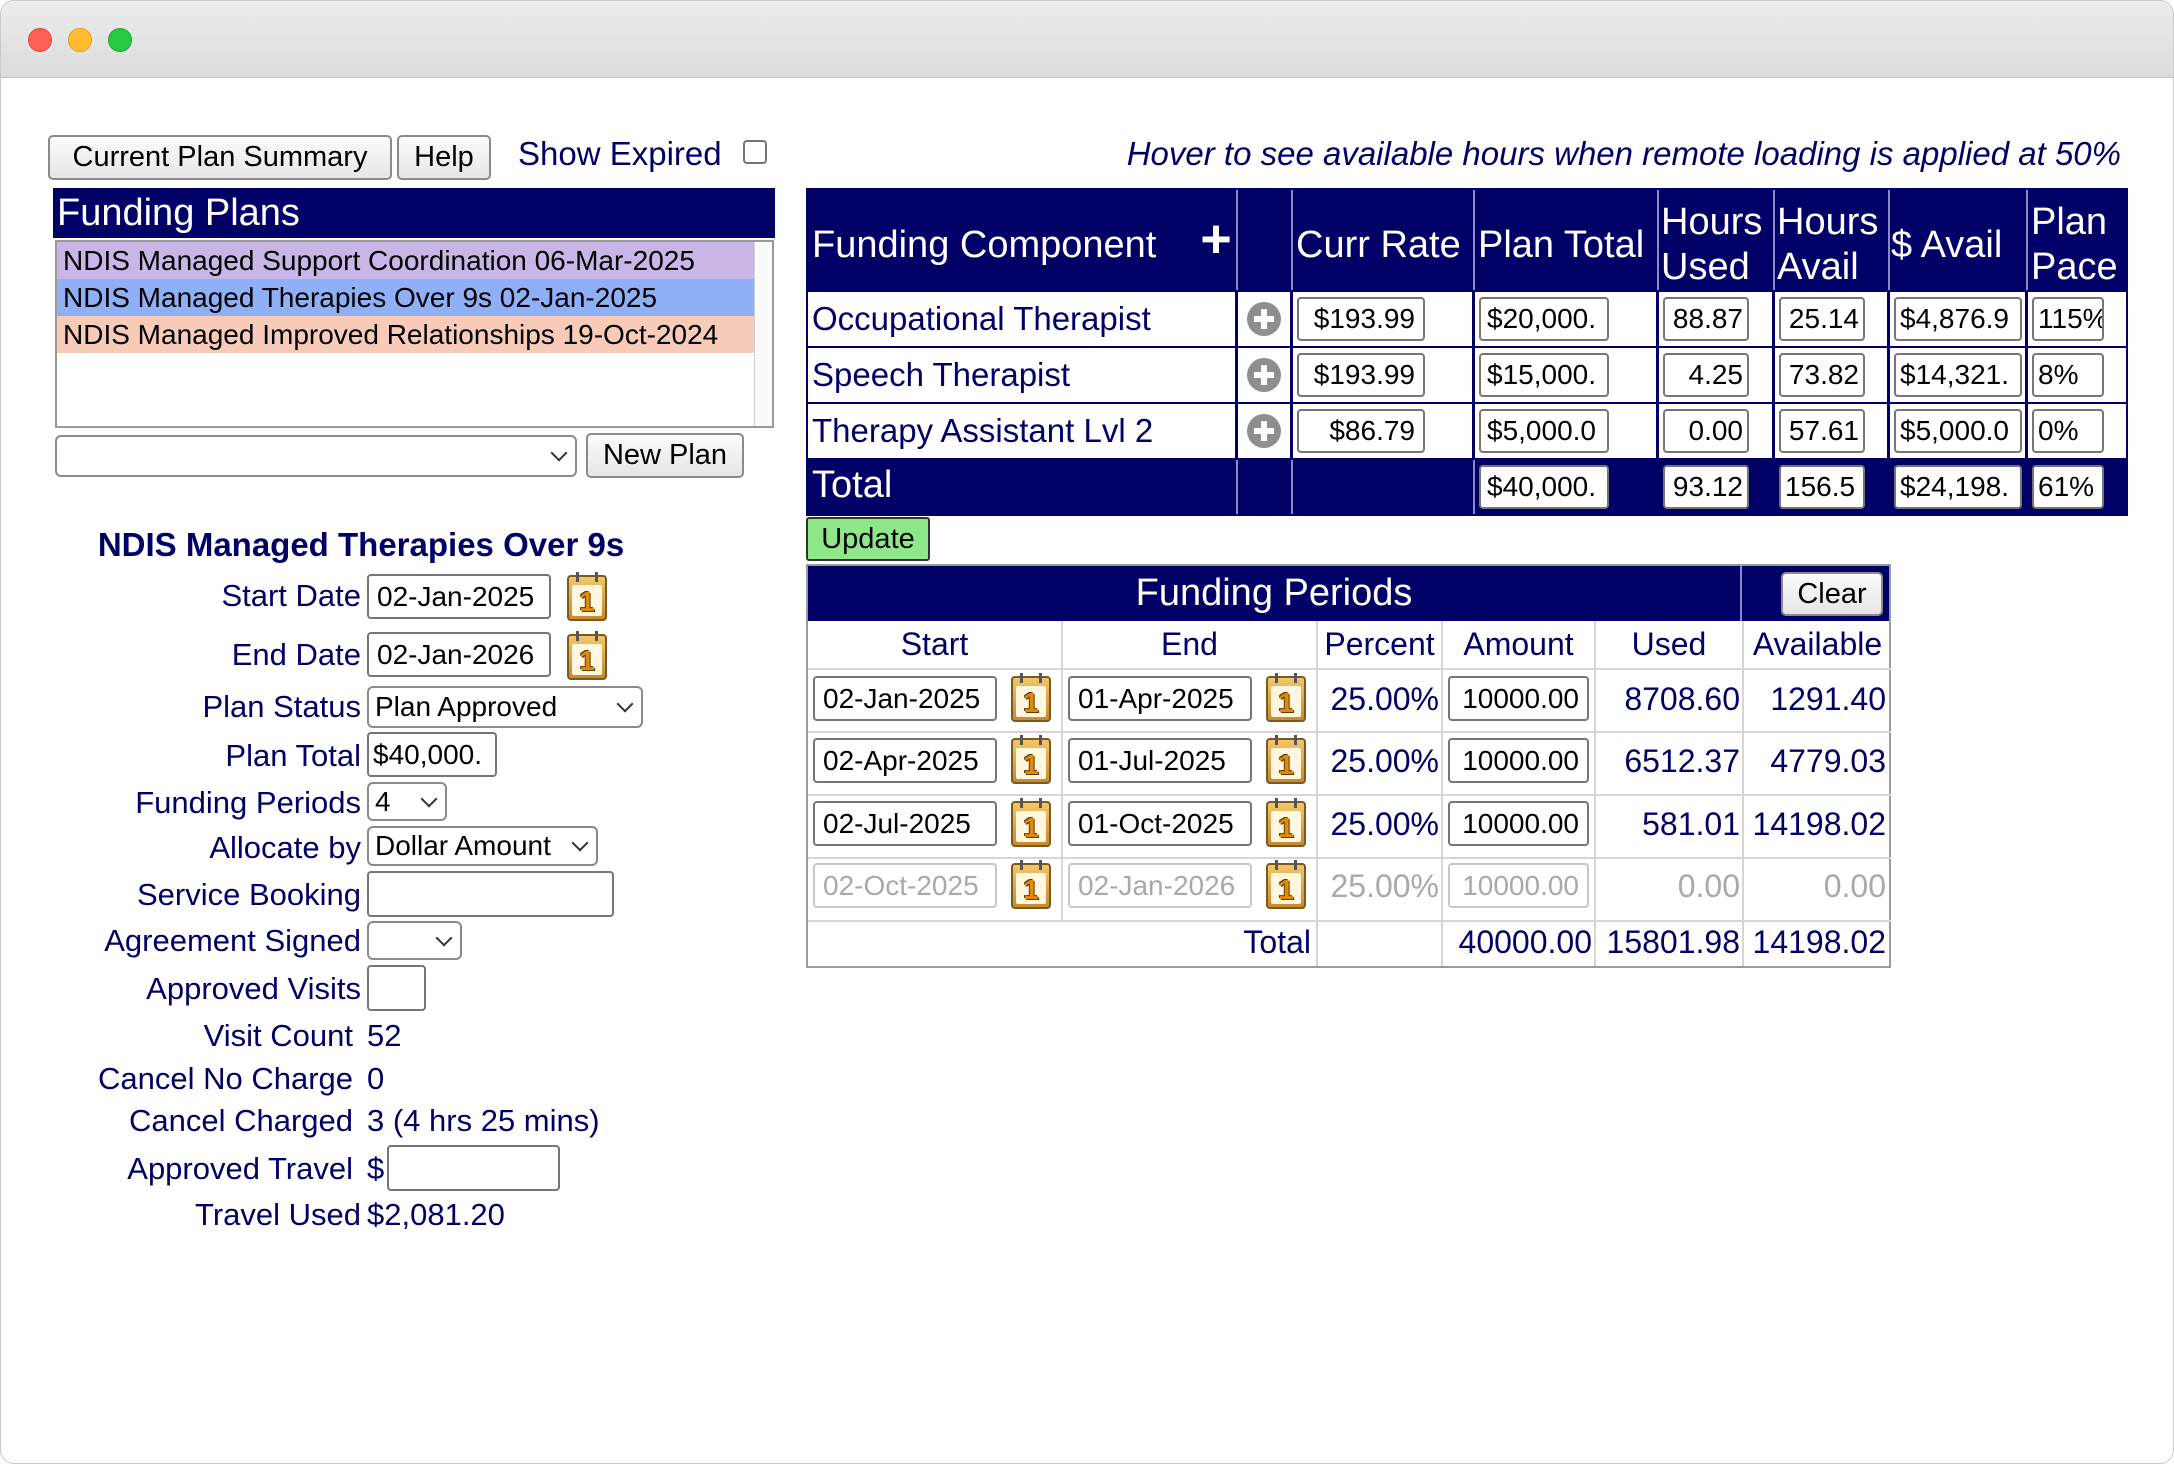 The image size is (2174, 1464). I want to click on plan-pace-input: 115%, so click(2068, 319).